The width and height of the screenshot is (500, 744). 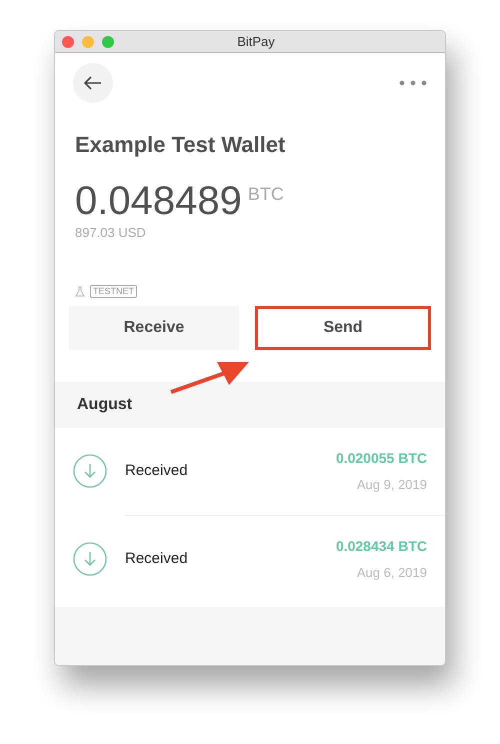 I want to click on testnet-tag: TESTNET, so click(x=114, y=291).